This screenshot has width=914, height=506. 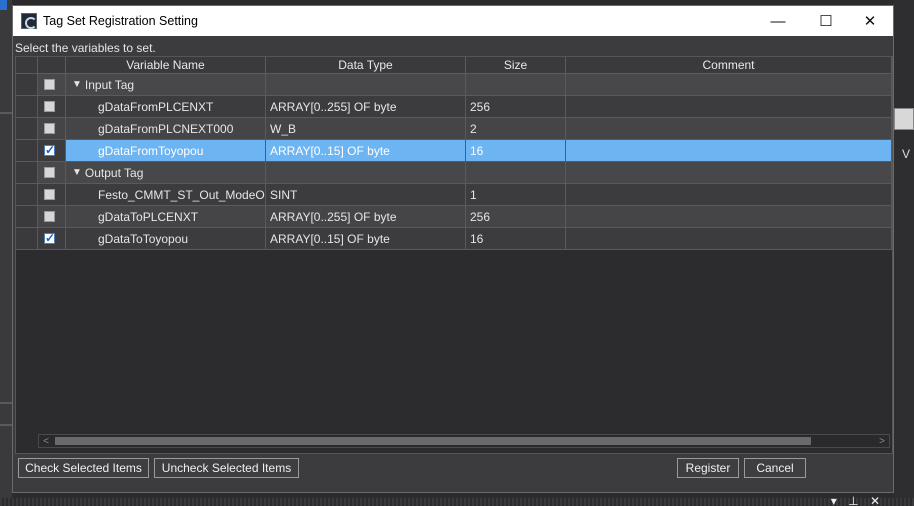 I want to click on group-row-input-tag: ▼ Input Tag, so click(x=454, y=85).